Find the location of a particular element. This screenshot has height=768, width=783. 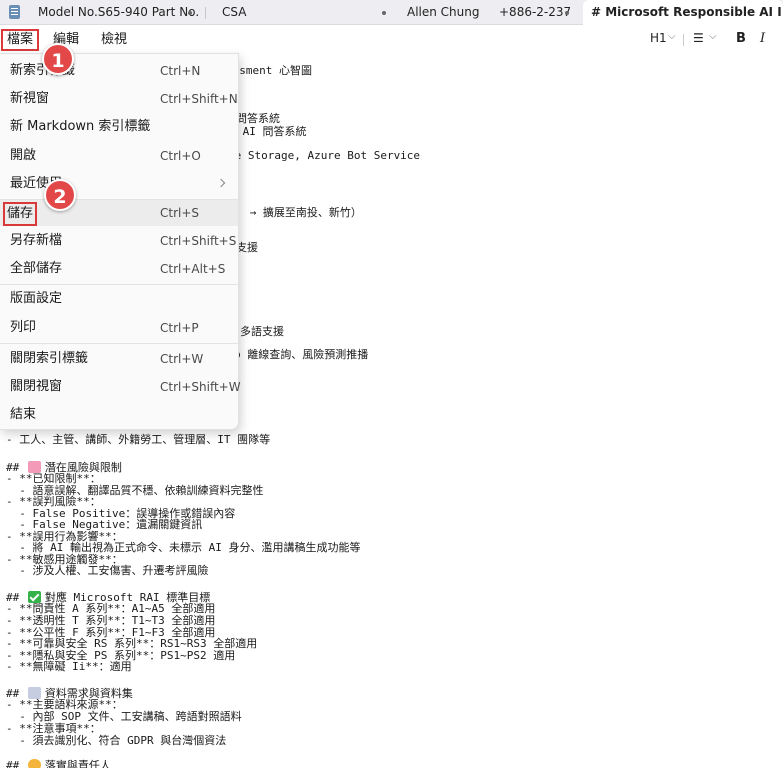

editor-line: 問答系統 is located at coordinates (258, 118).